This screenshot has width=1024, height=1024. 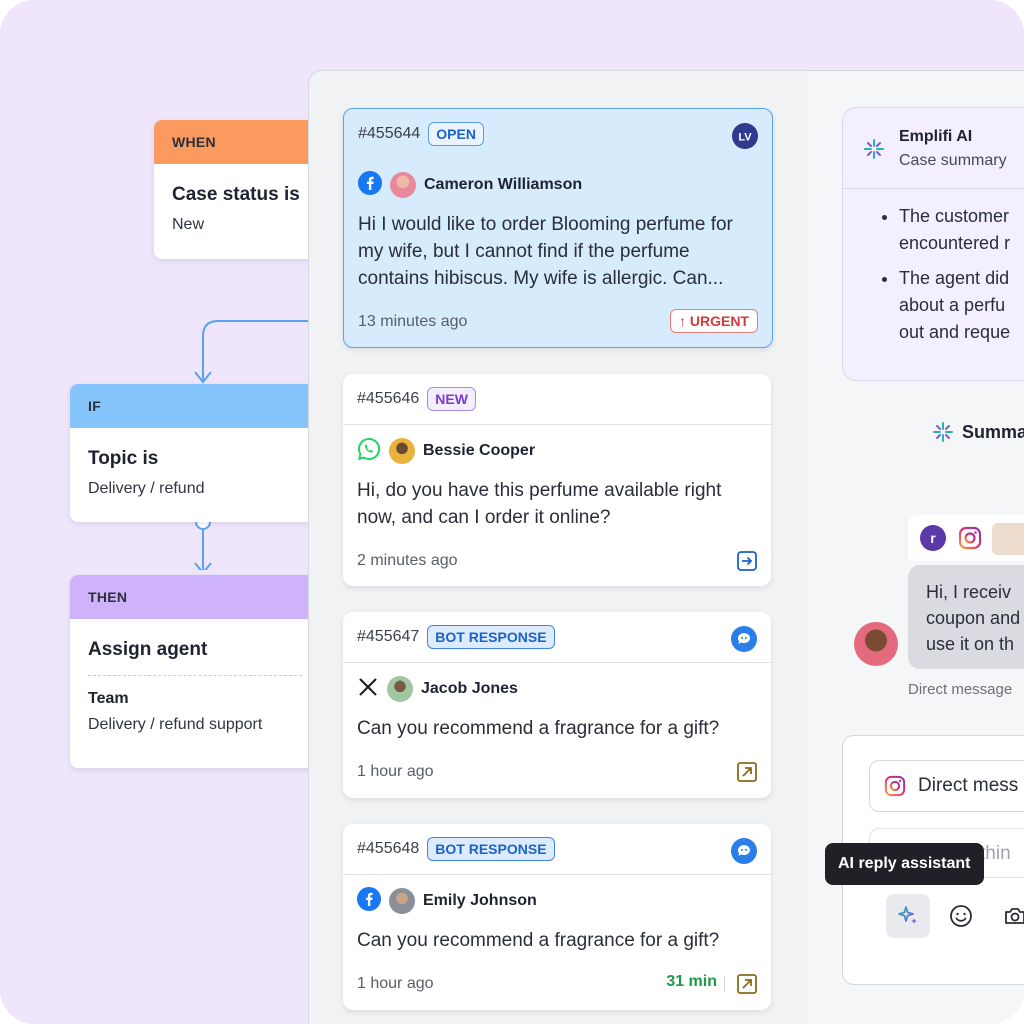 What do you see at coordinates (456, 134) in the screenshot?
I see `status-badge: OPEN` at bounding box center [456, 134].